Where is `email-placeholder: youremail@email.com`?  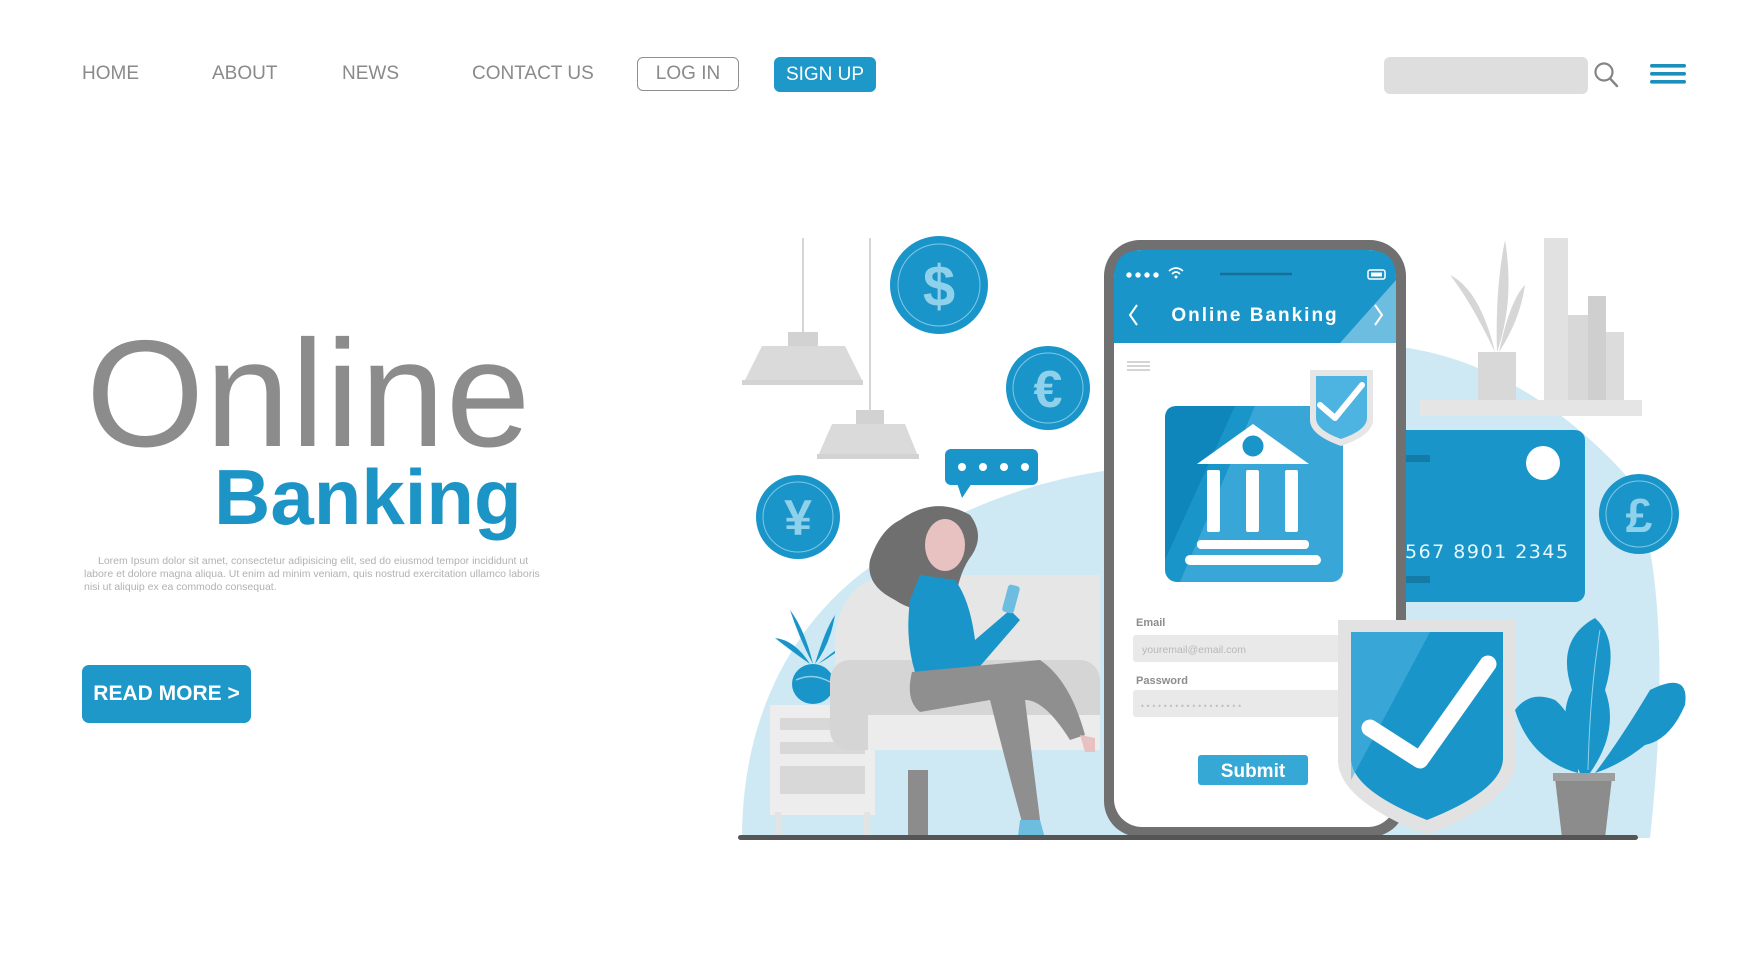
email-placeholder: youremail@email.com is located at coordinates (1194, 650).